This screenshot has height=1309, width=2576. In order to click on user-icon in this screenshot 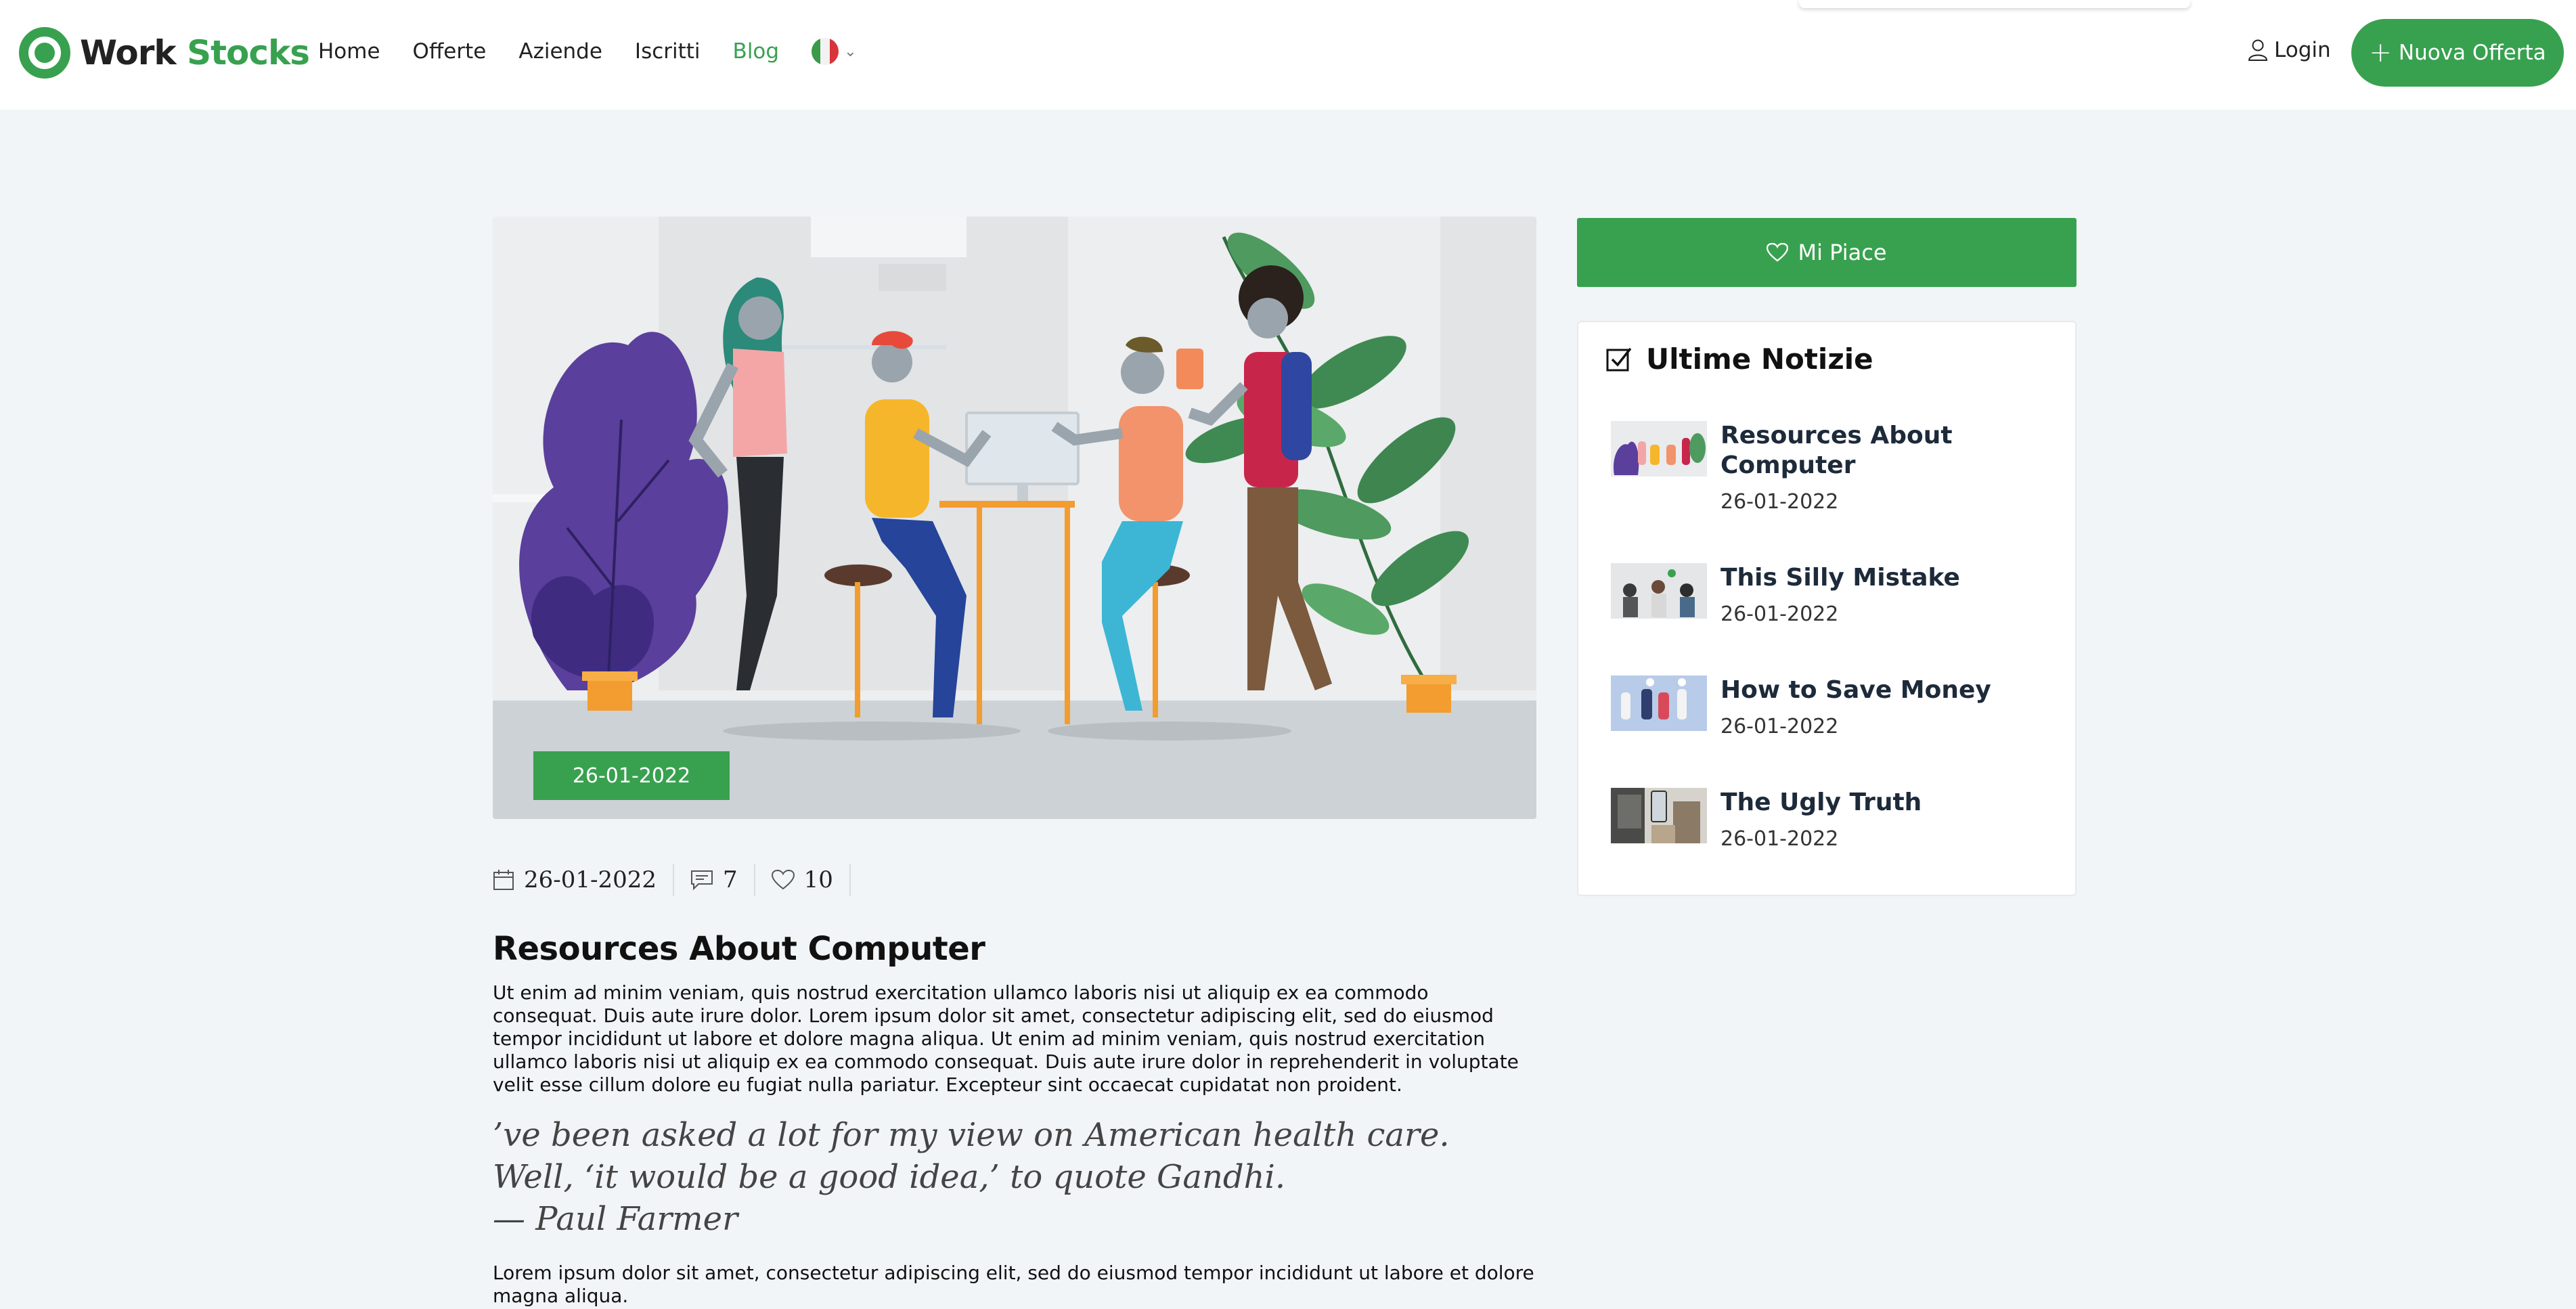, I will do `click(2258, 50)`.